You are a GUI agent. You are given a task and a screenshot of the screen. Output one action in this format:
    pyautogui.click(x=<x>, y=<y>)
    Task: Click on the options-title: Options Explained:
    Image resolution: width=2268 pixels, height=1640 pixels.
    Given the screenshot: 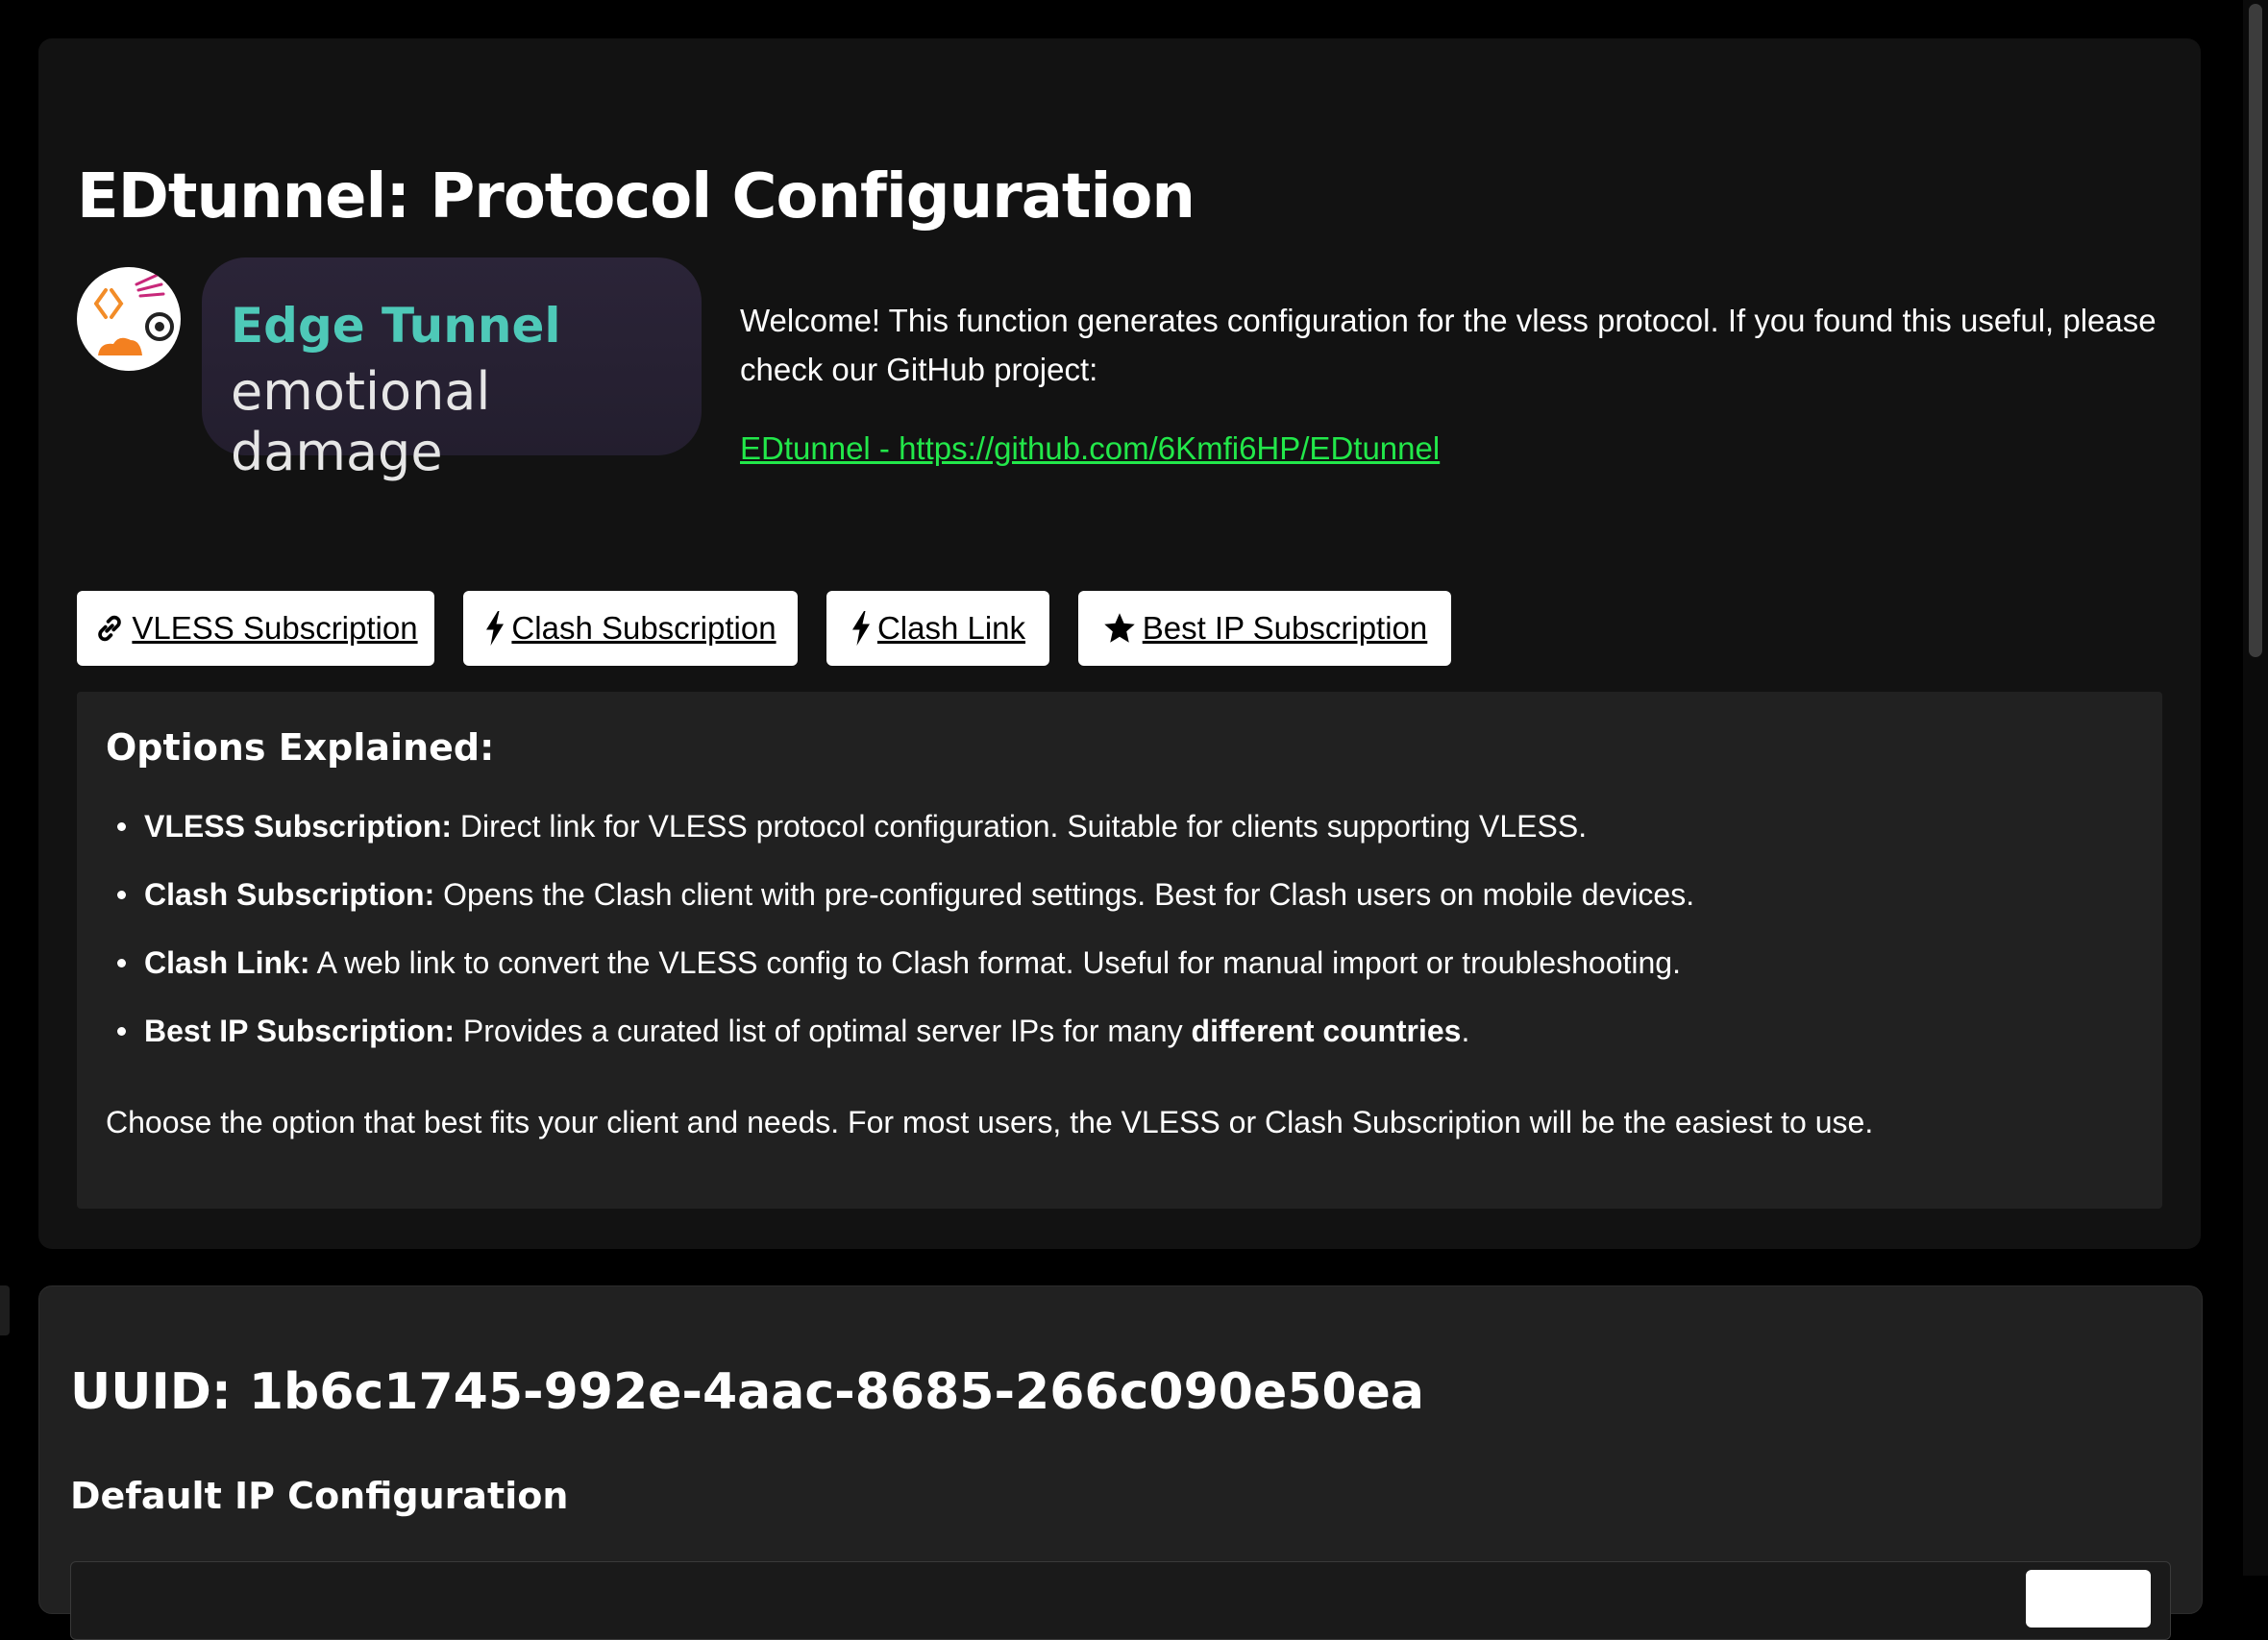 What is the action you would take?
    pyautogui.click(x=300, y=747)
    